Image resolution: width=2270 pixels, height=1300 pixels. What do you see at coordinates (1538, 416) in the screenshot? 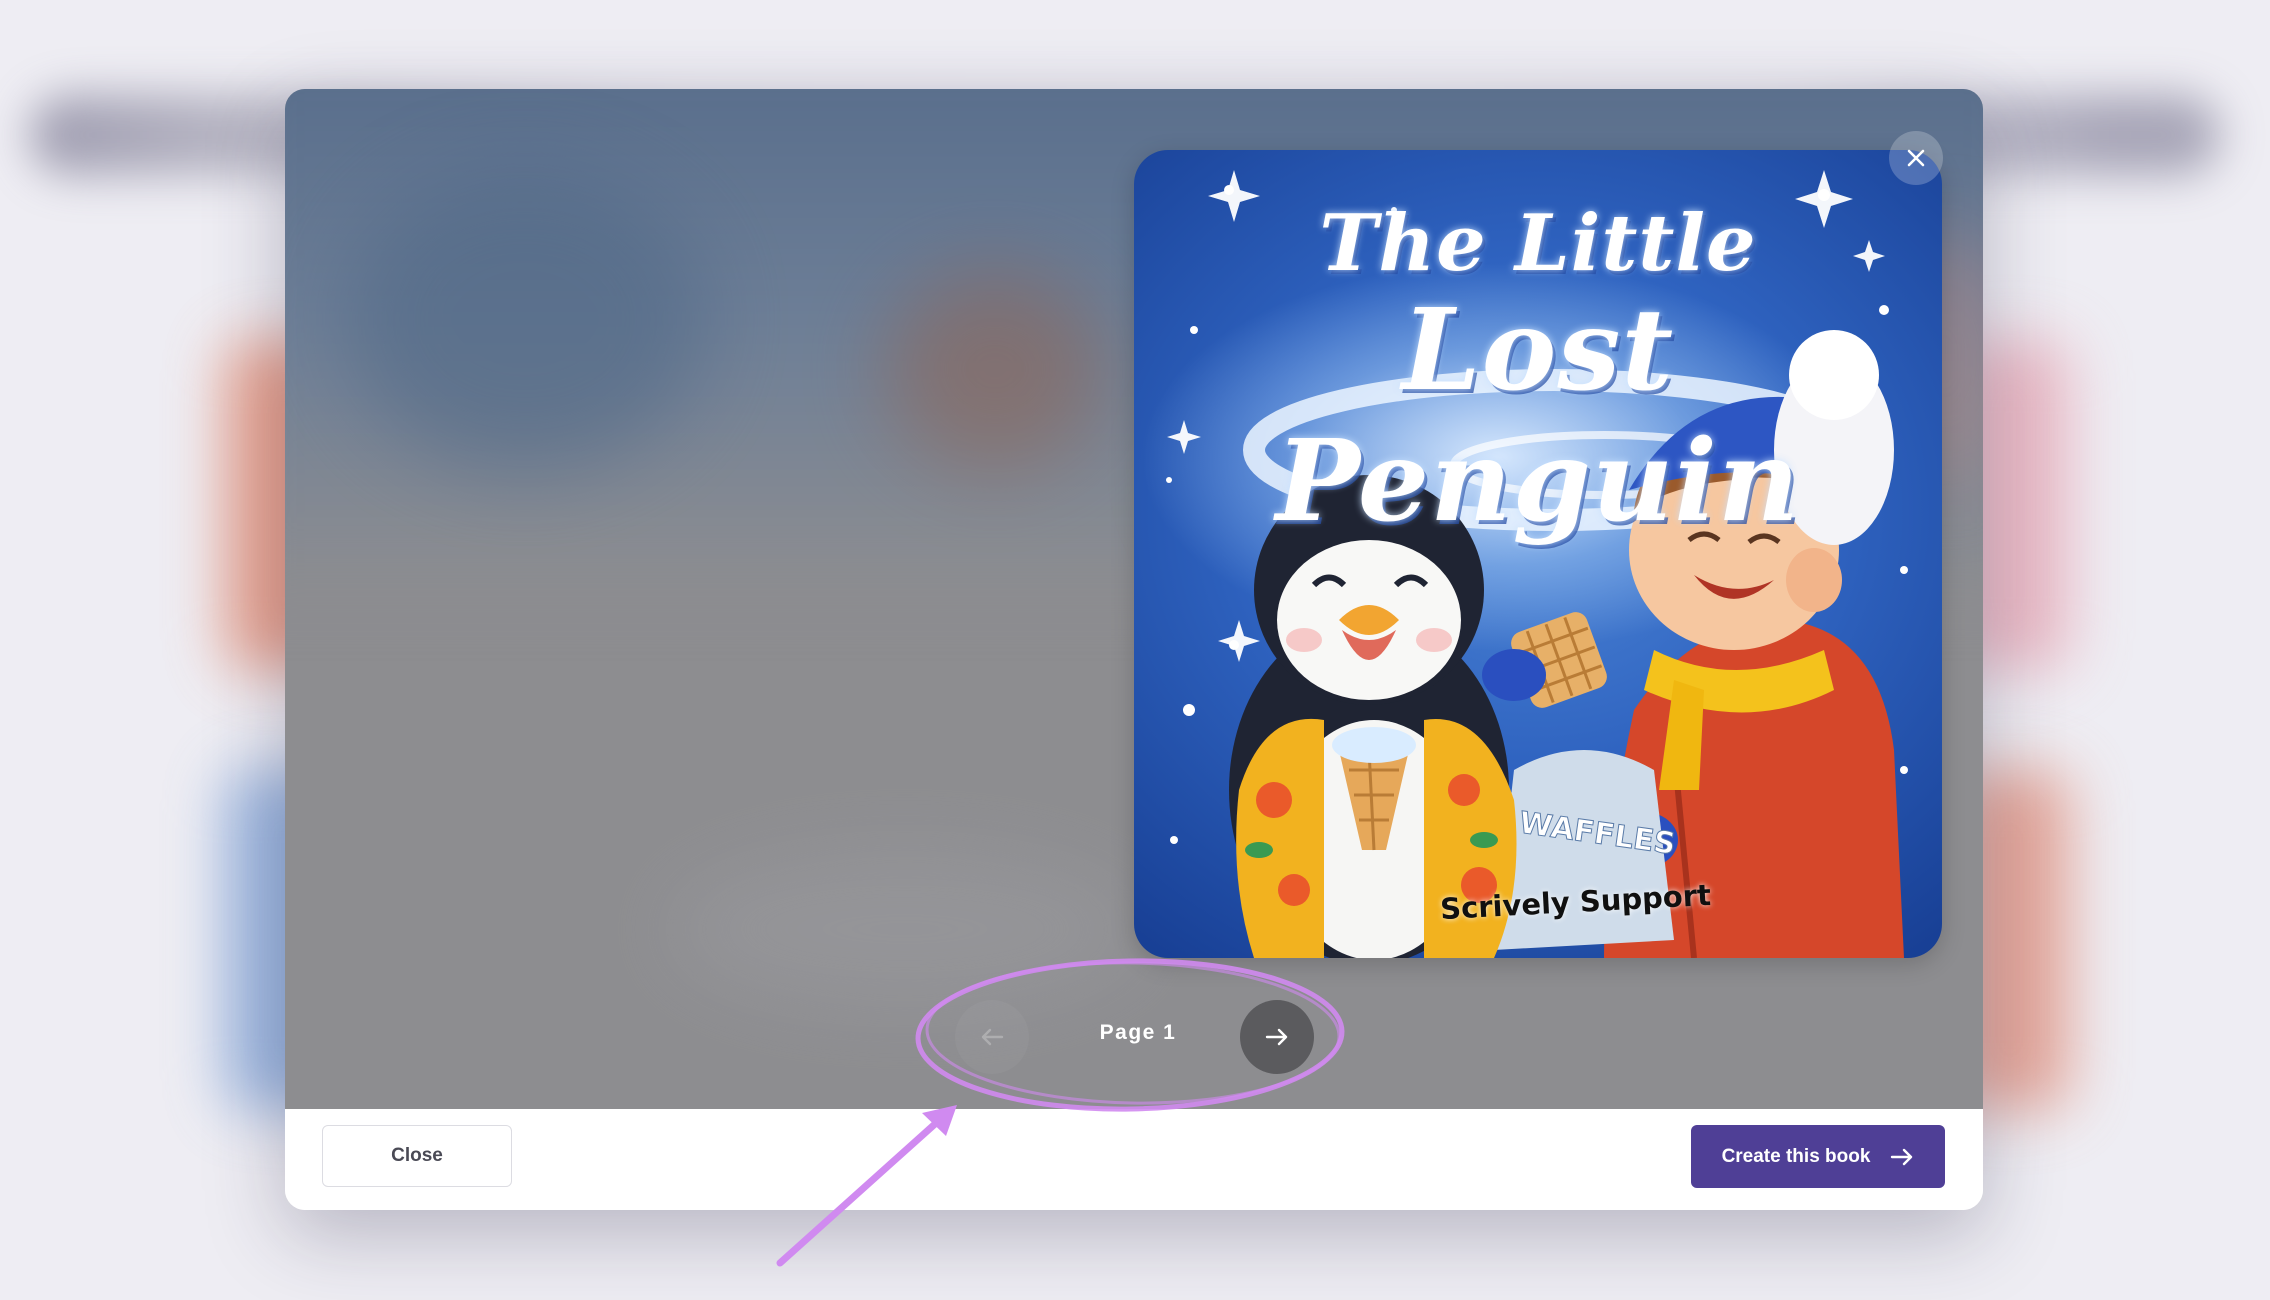
I see `book-title-line-2: Lost Penguin` at bounding box center [1538, 416].